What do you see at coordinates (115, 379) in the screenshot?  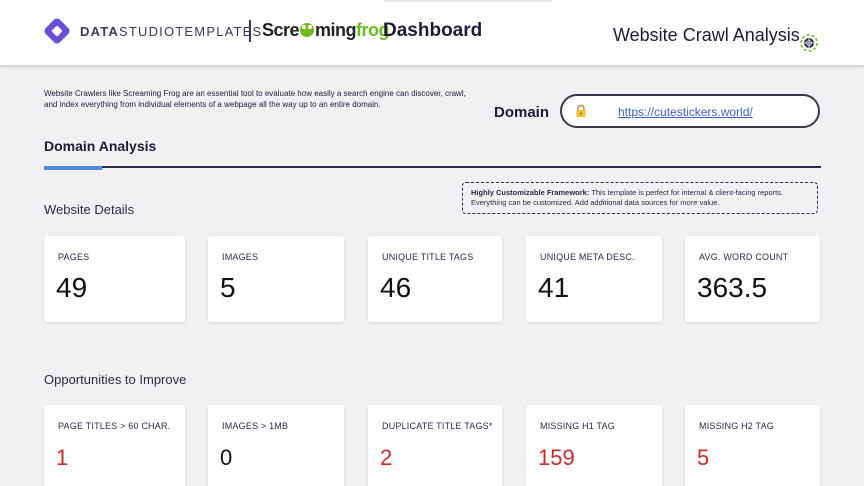 I see `opportunities-title: Opportunities to Improve` at bounding box center [115, 379].